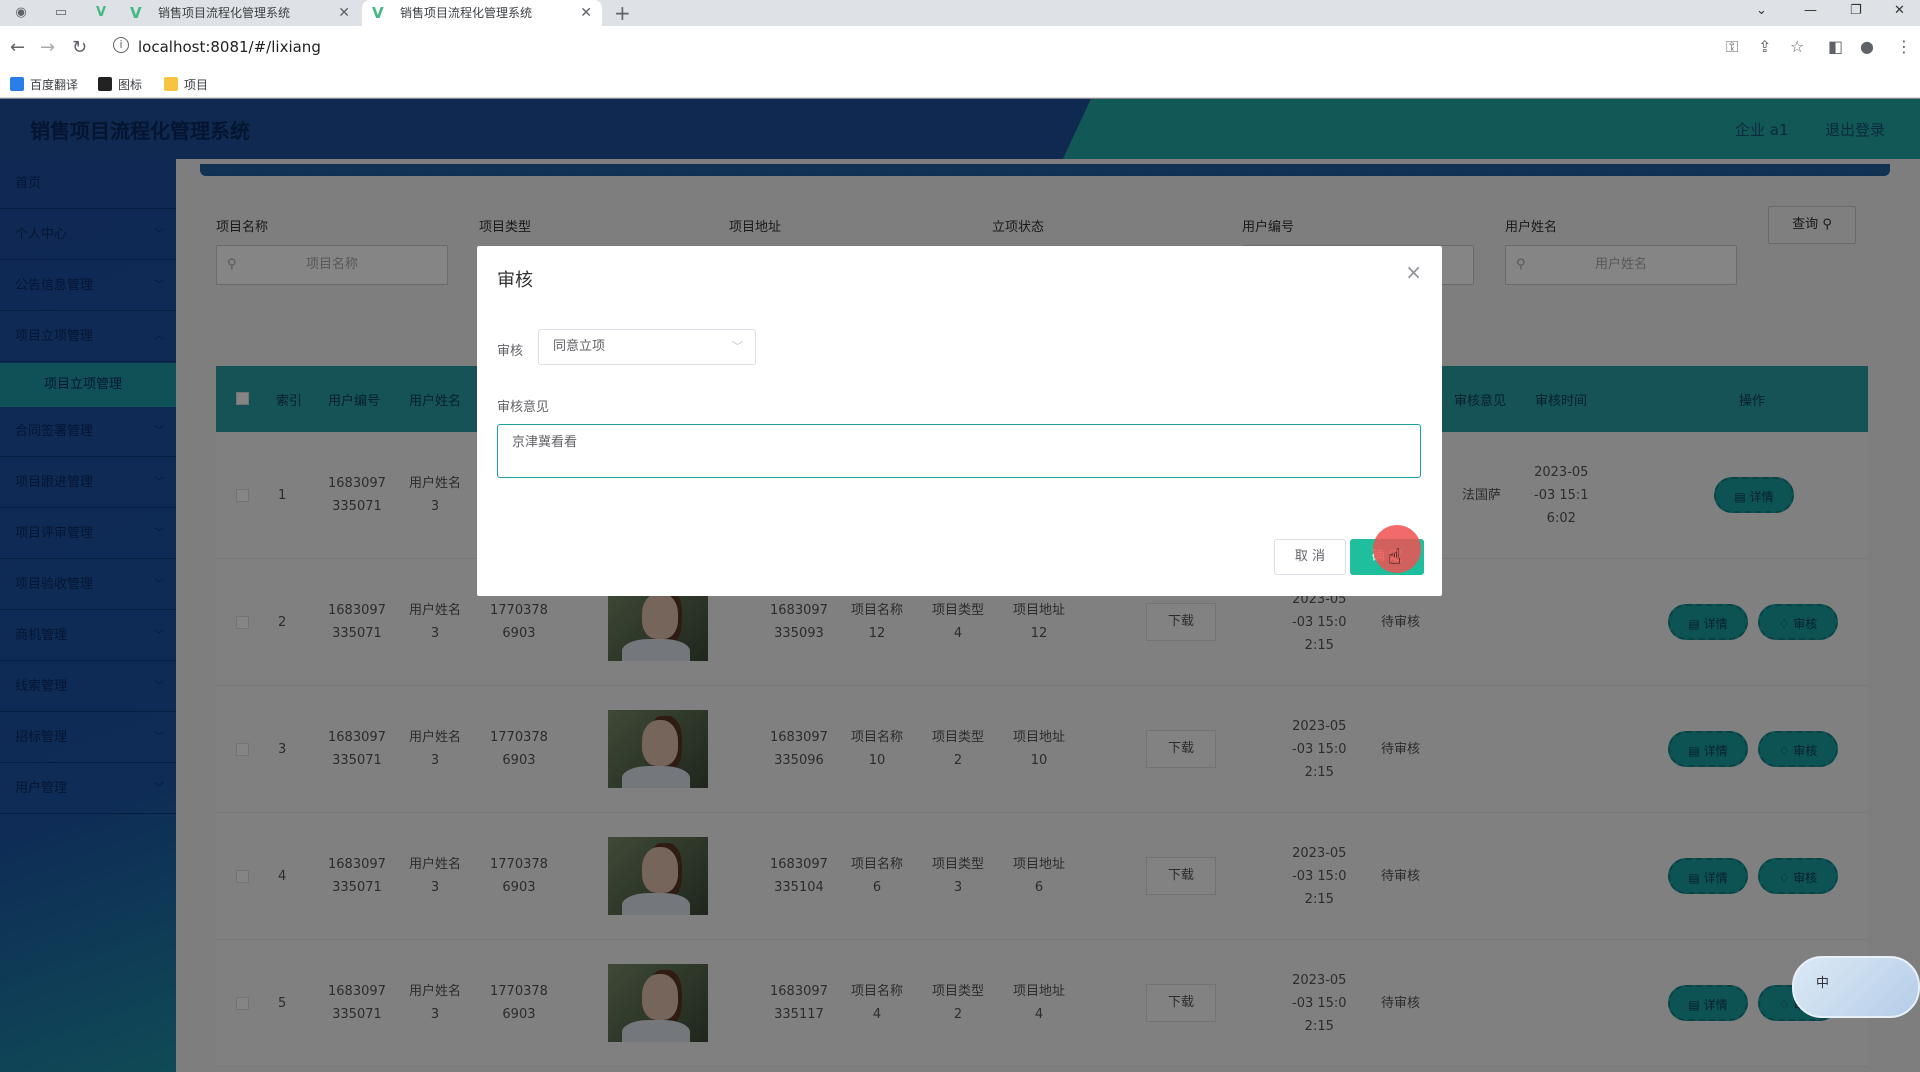 The width and height of the screenshot is (1920, 1072). What do you see at coordinates (1761, 11) in the screenshot?
I see `tab-list-icon: ⌄` at bounding box center [1761, 11].